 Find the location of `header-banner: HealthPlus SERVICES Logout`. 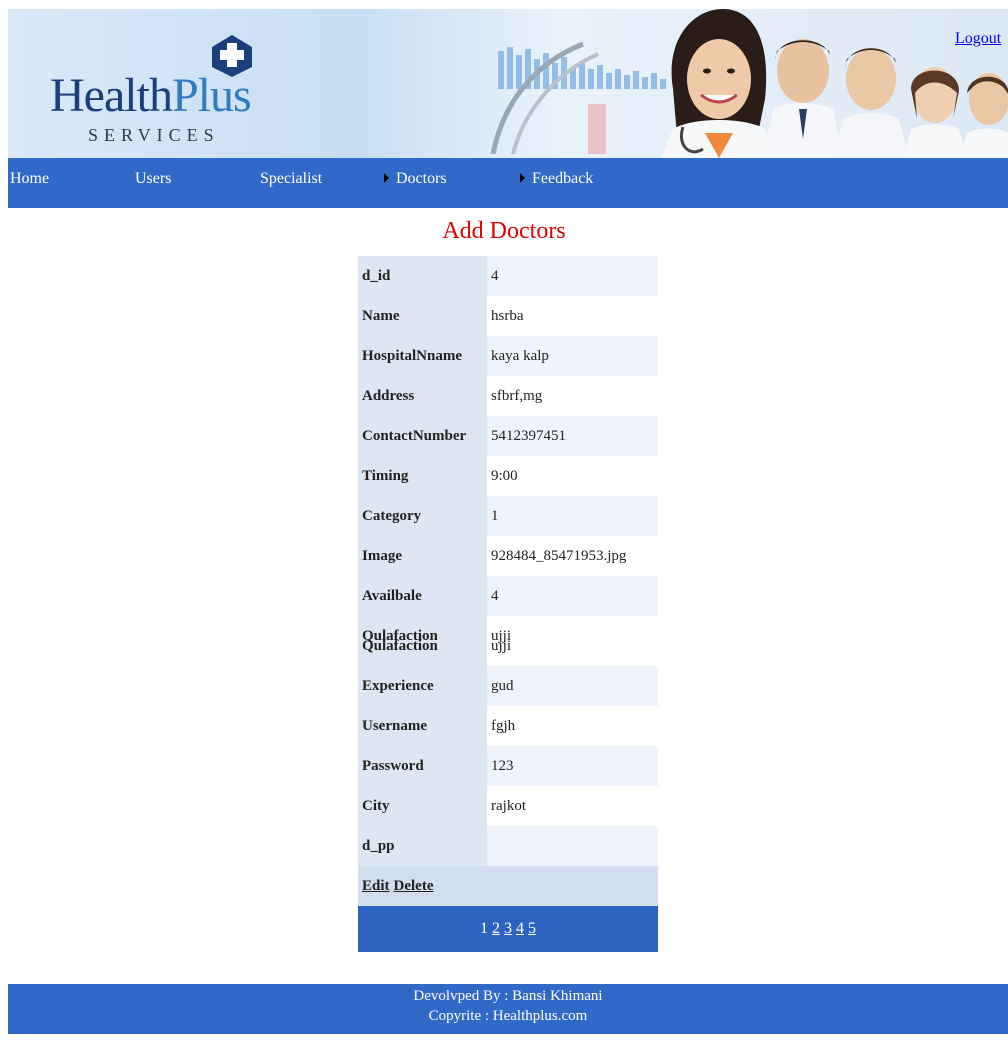

header-banner: HealthPlus SERVICES Logout is located at coordinates (508, 83).